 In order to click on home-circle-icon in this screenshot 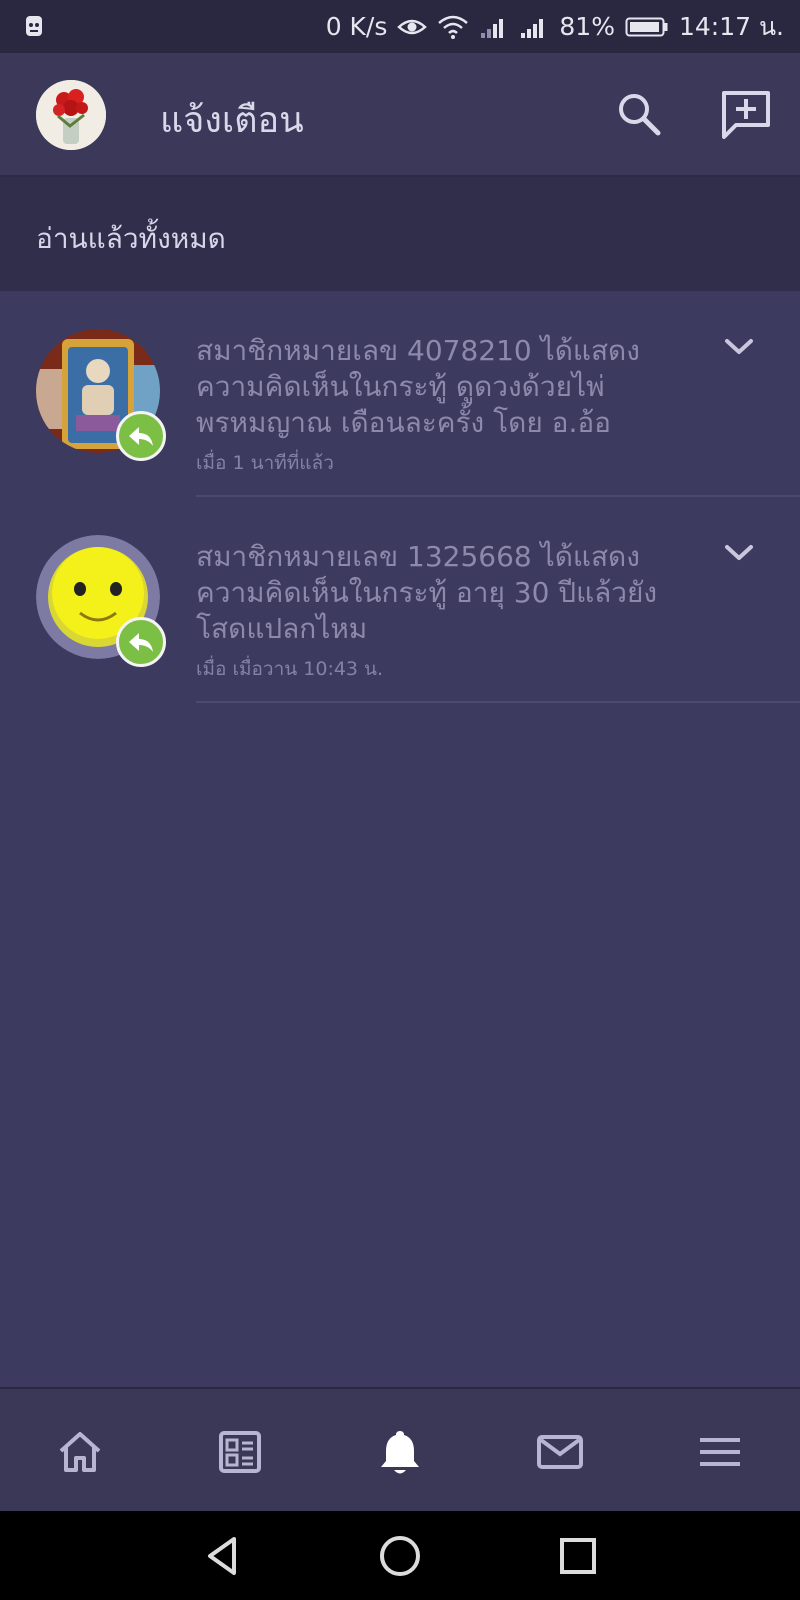, I will do `click(400, 1556)`.